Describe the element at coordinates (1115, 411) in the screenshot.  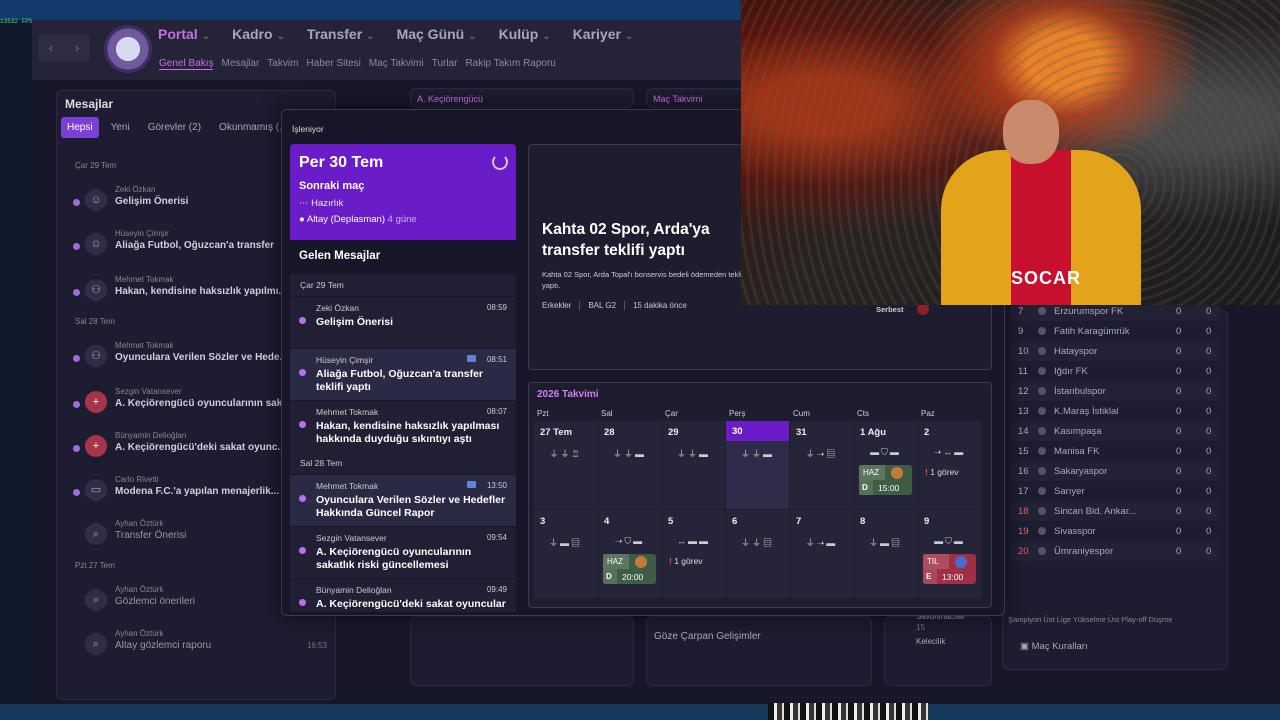
I see `league-row: 13 K.Maraş İstiklal 0 0` at that location.